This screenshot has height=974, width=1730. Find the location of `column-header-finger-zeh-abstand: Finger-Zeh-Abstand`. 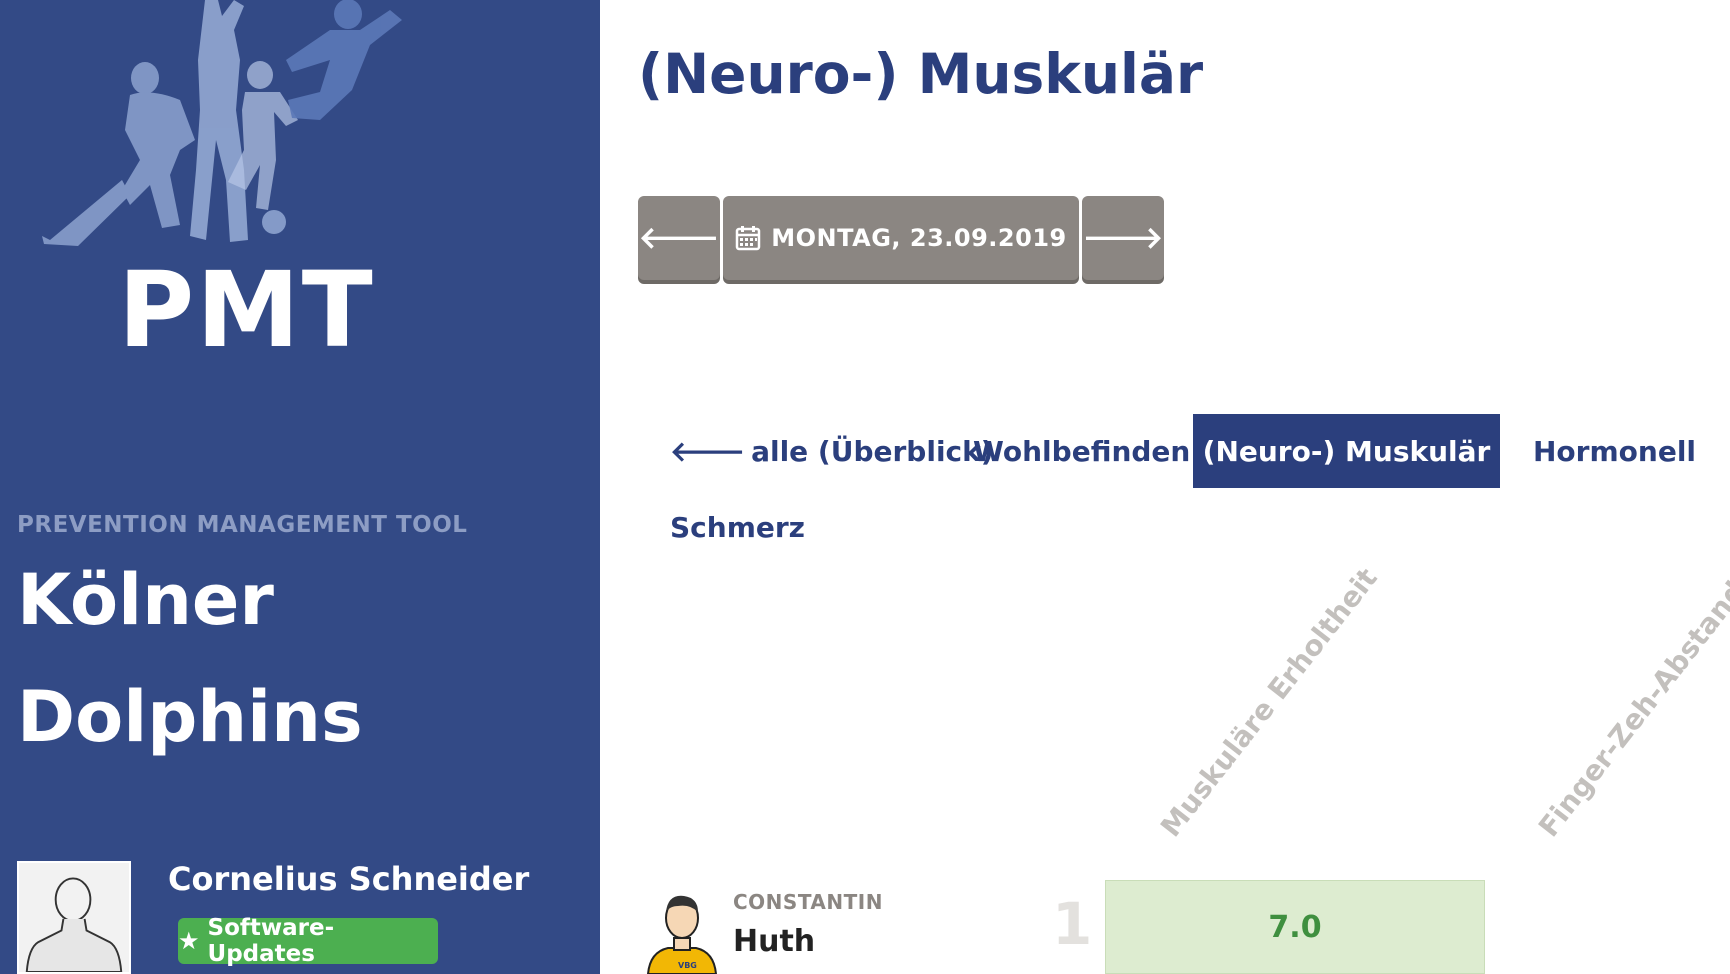

column-header-finger-zeh-abstand: Finger-Zeh-Abstand is located at coordinates (1631, 709).